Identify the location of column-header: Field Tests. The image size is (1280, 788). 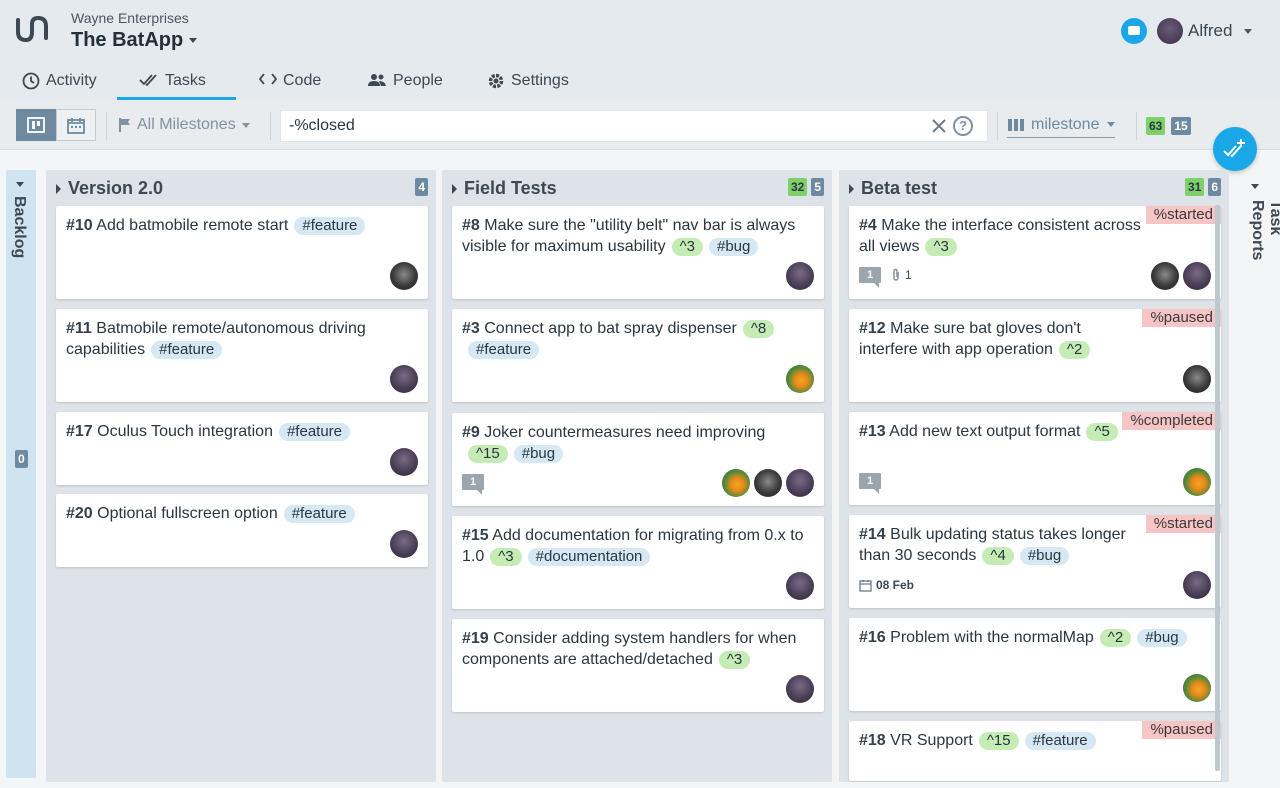
(504, 188).